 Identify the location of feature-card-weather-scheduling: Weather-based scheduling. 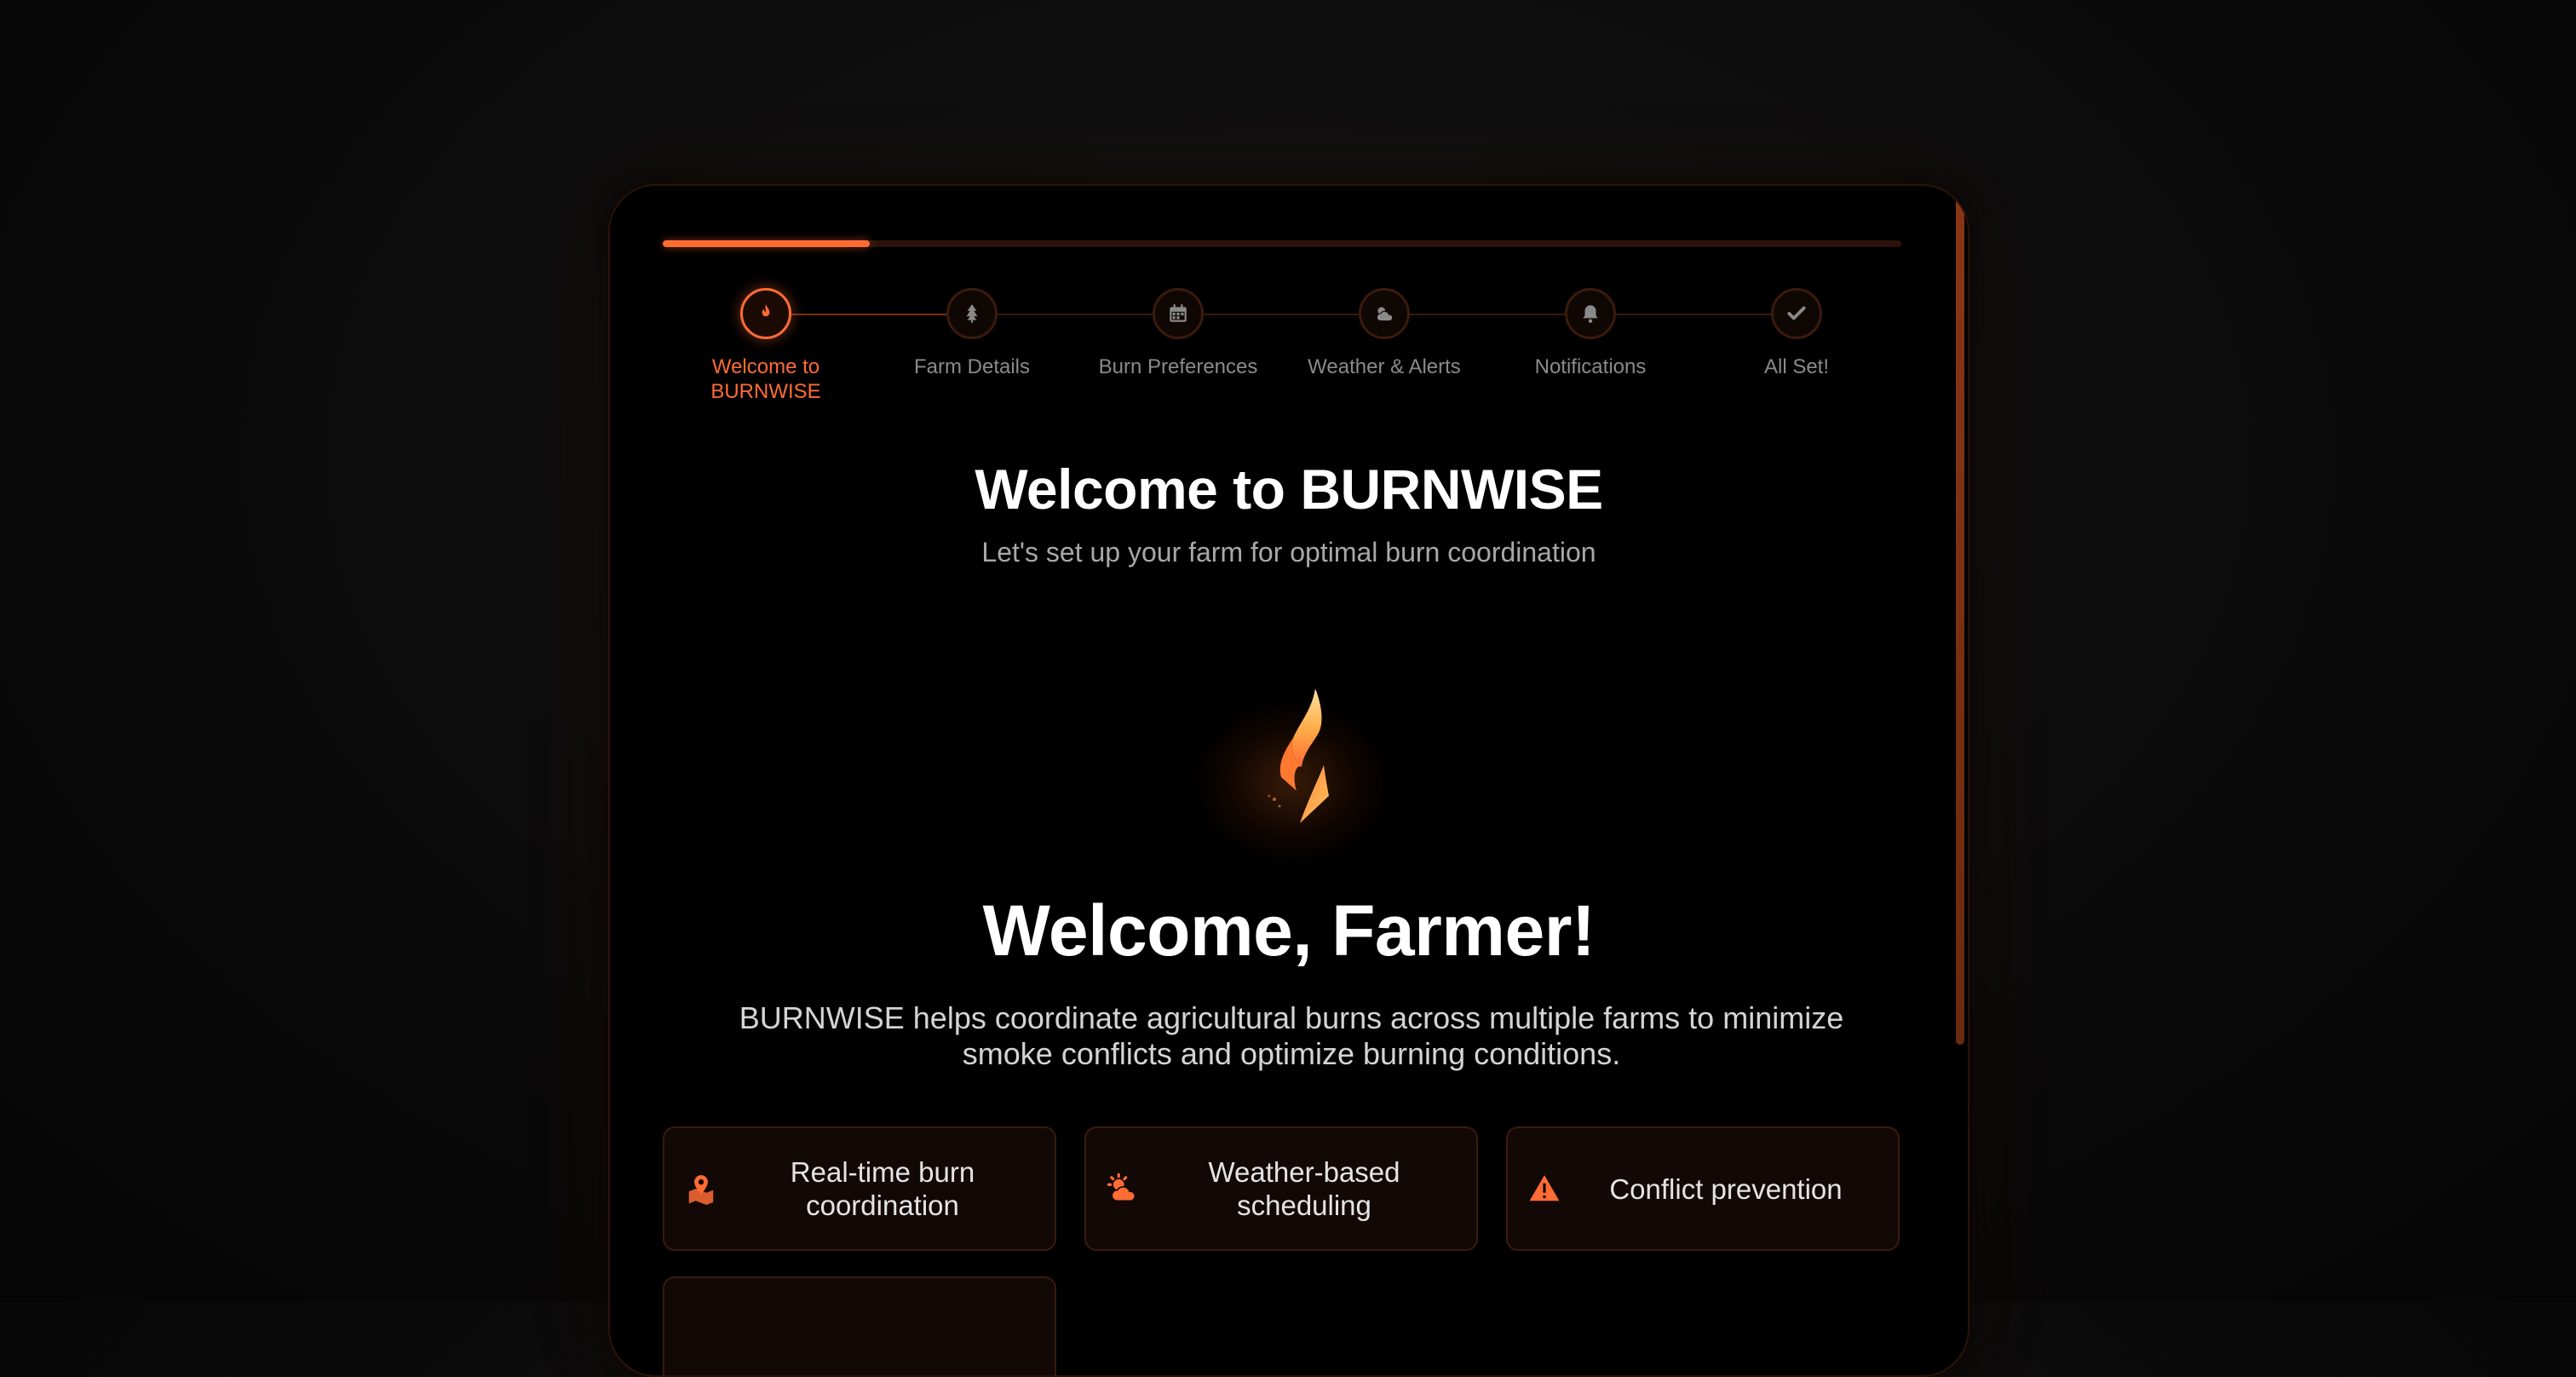
(1281, 1189).